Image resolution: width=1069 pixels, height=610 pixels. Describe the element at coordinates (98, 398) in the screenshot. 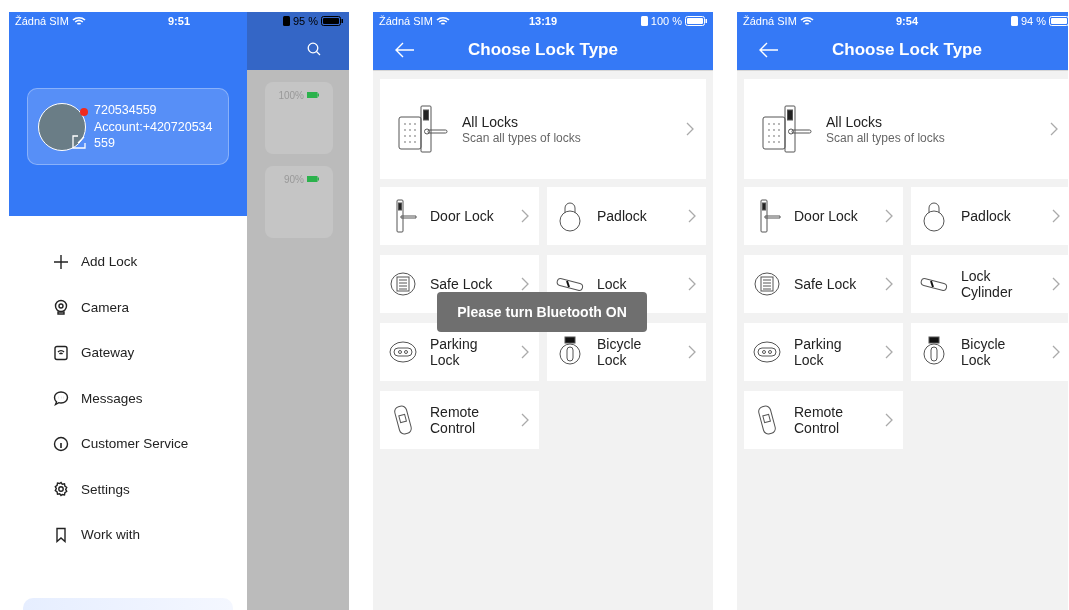

I see `menu-item: Messages` at that location.